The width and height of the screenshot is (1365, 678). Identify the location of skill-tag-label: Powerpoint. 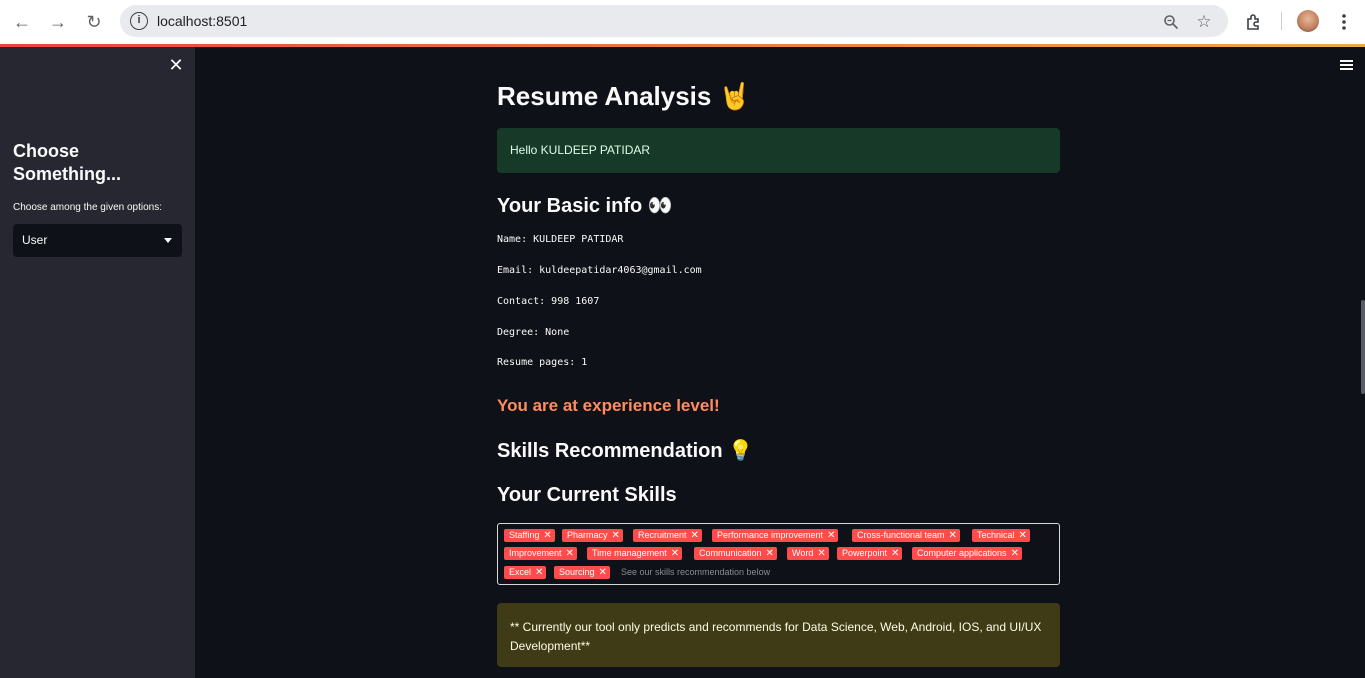
(865, 553).